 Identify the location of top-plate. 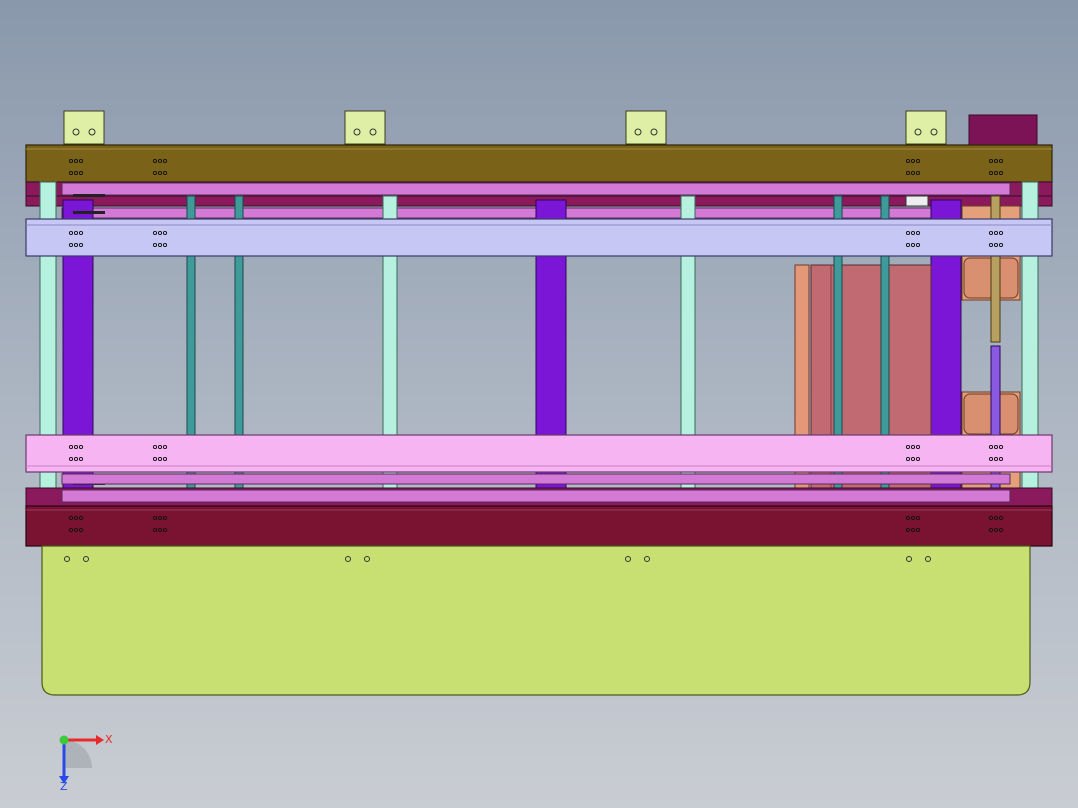
(539, 163).